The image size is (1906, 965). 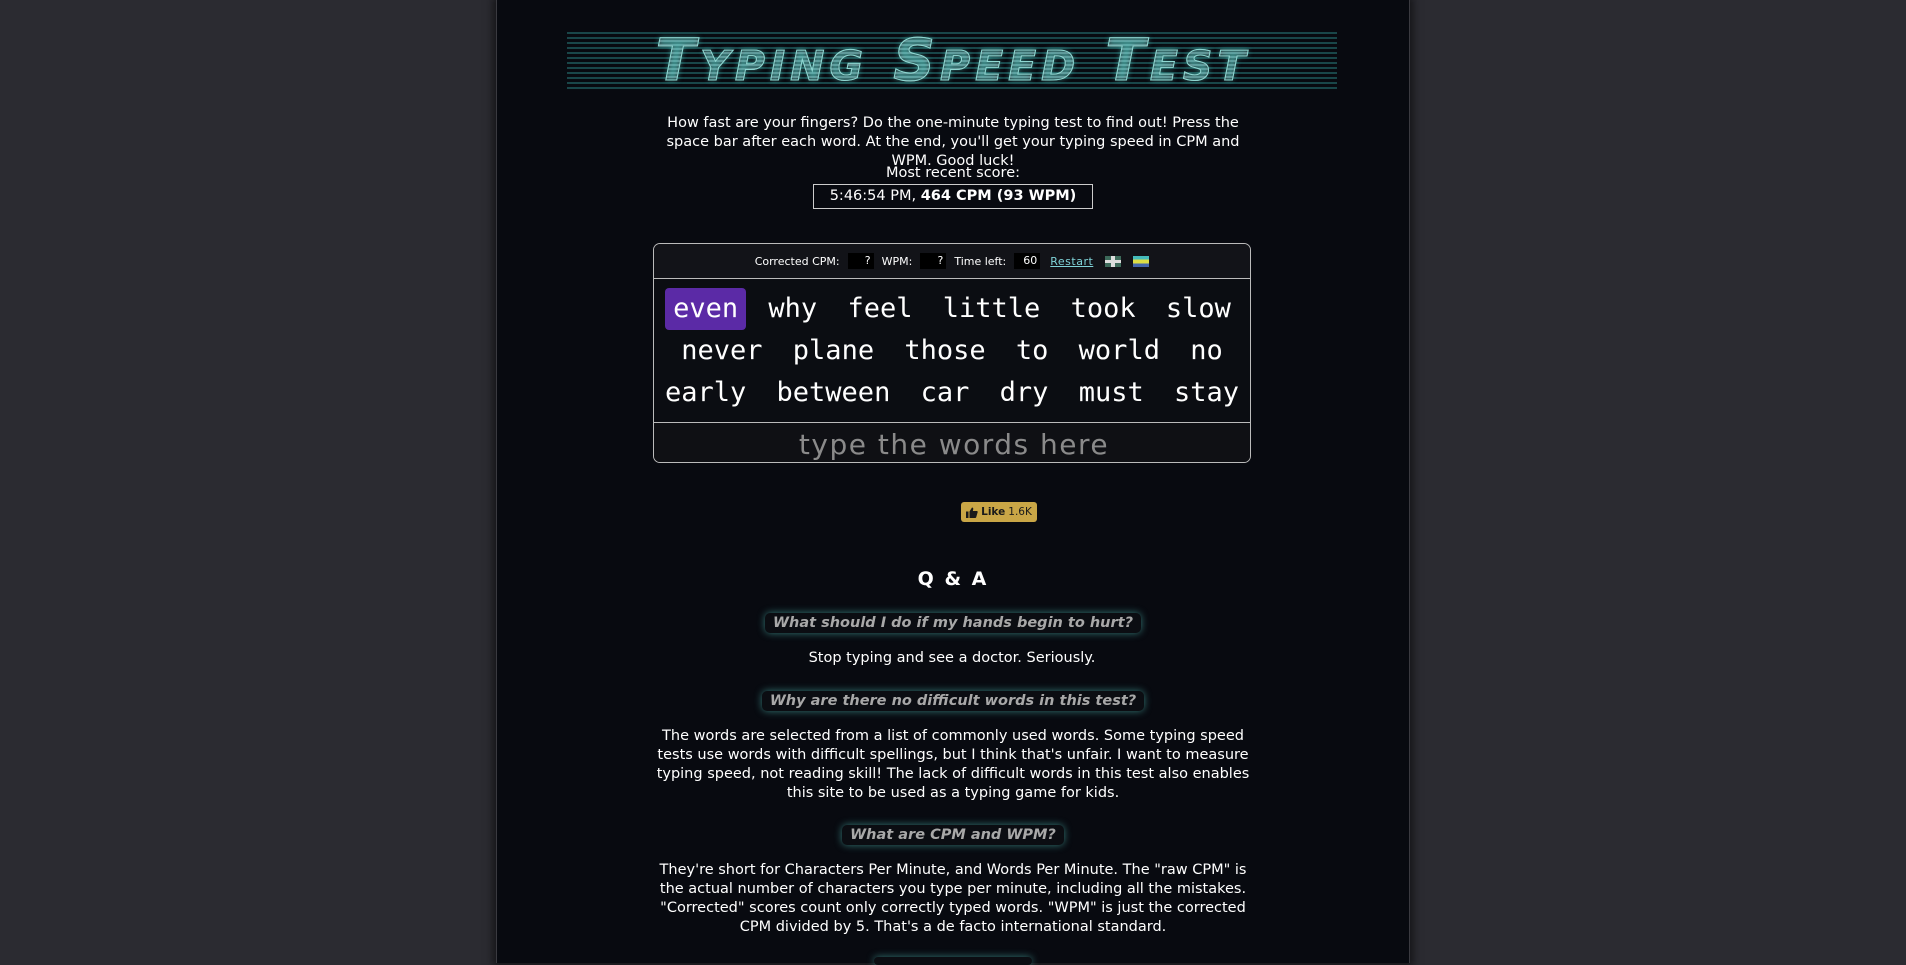 I want to click on thumbs-up-icon, so click(x=972, y=512).